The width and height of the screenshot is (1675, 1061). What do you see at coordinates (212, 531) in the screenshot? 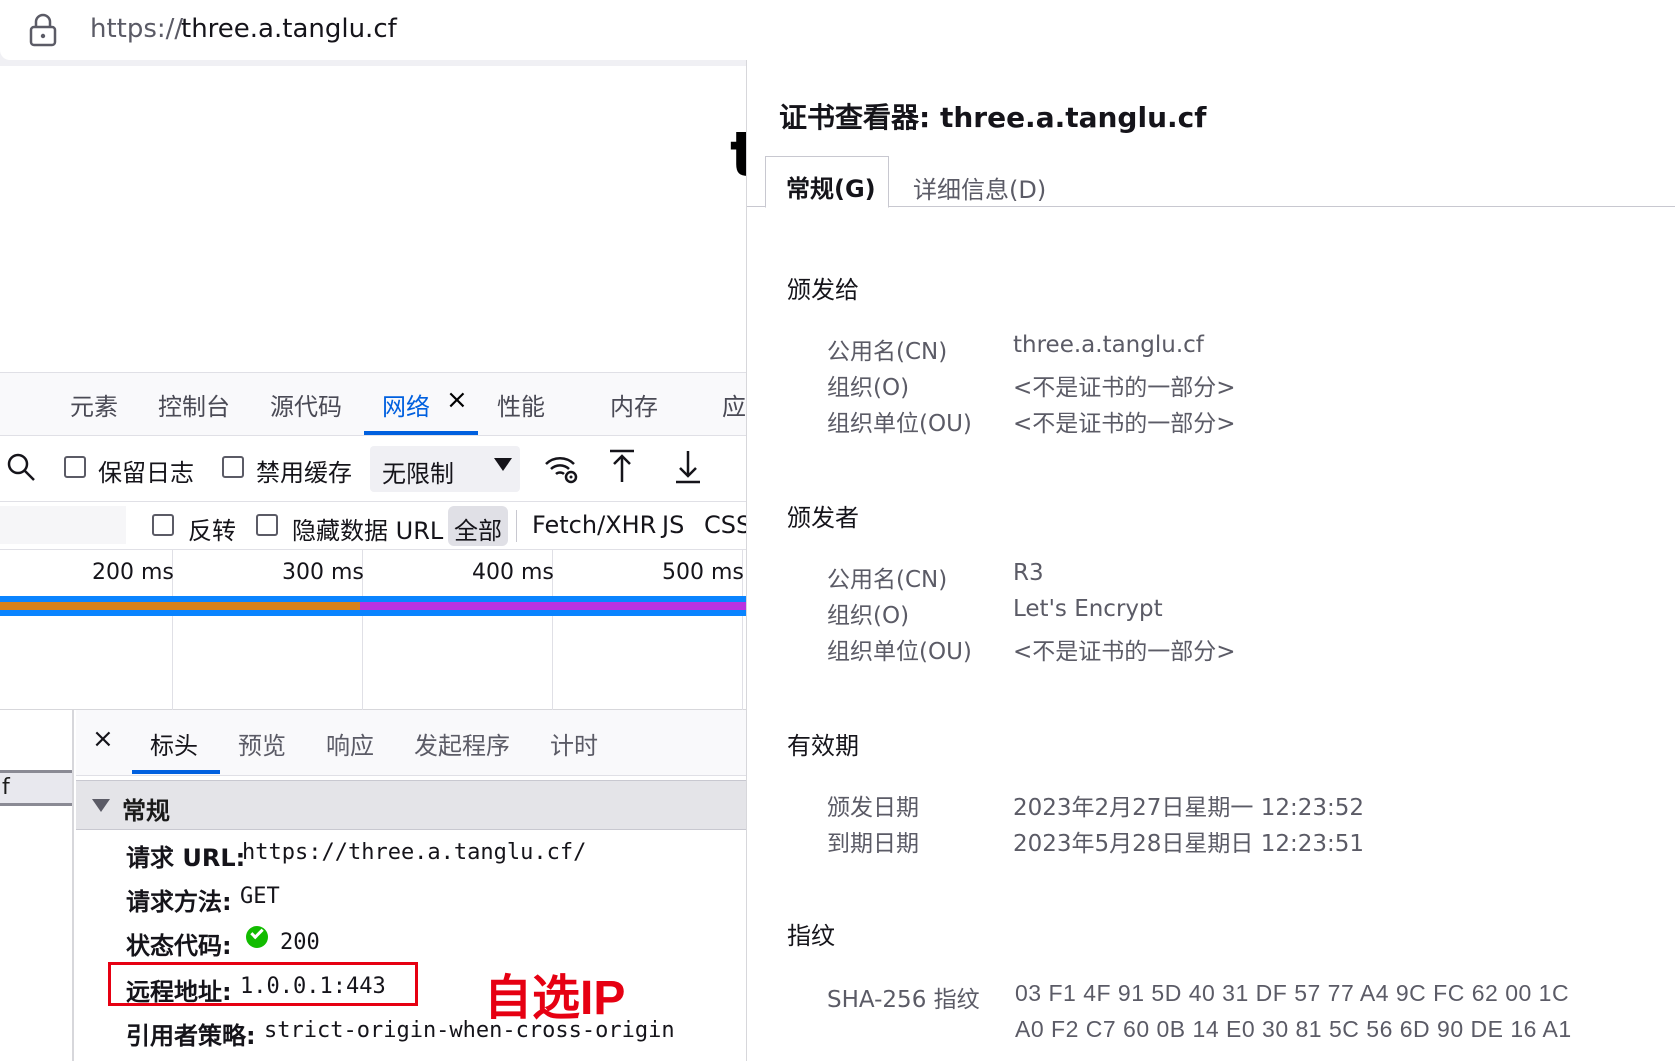
I see `invert-label: 反转` at bounding box center [212, 531].